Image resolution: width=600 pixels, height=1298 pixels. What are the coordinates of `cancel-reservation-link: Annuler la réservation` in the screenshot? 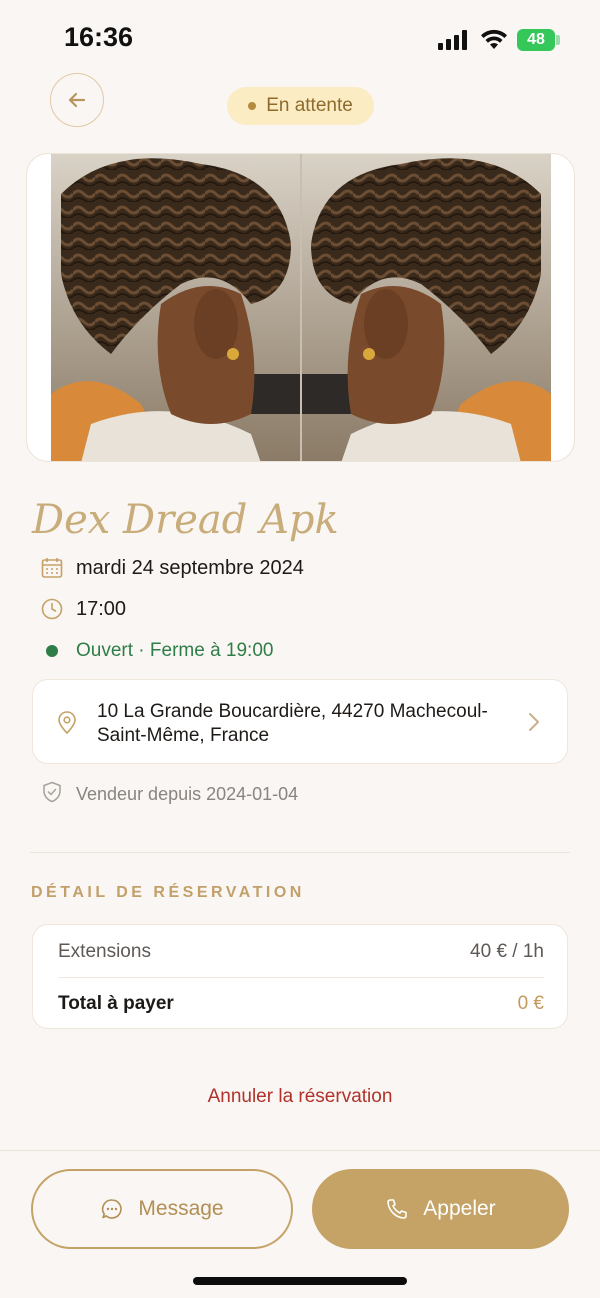 It's located at (300, 1097).